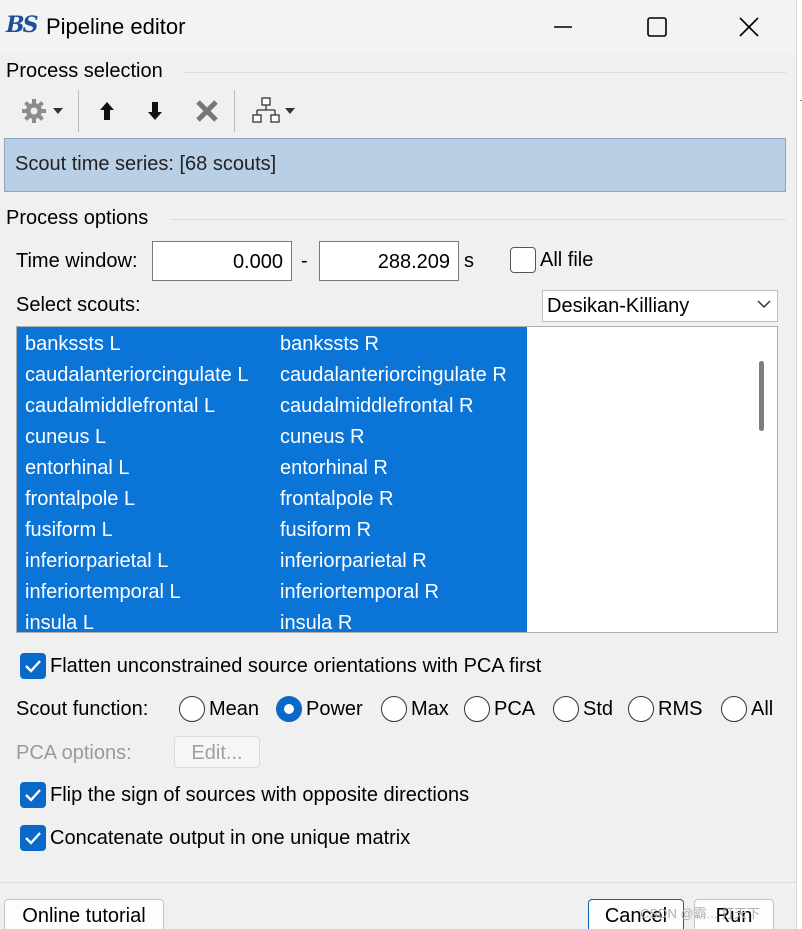 The width and height of the screenshot is (802, 929). I want to click on radio-power-label: Power, so click(334, 709).